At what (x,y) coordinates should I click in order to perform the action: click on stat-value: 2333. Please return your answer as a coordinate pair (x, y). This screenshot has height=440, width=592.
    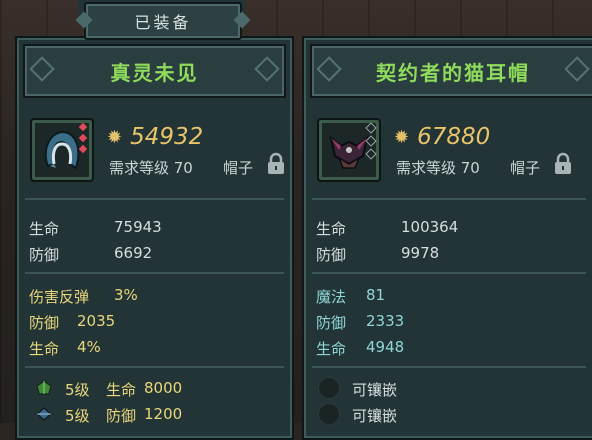
    Looking at the image, I should click on (385, 321).